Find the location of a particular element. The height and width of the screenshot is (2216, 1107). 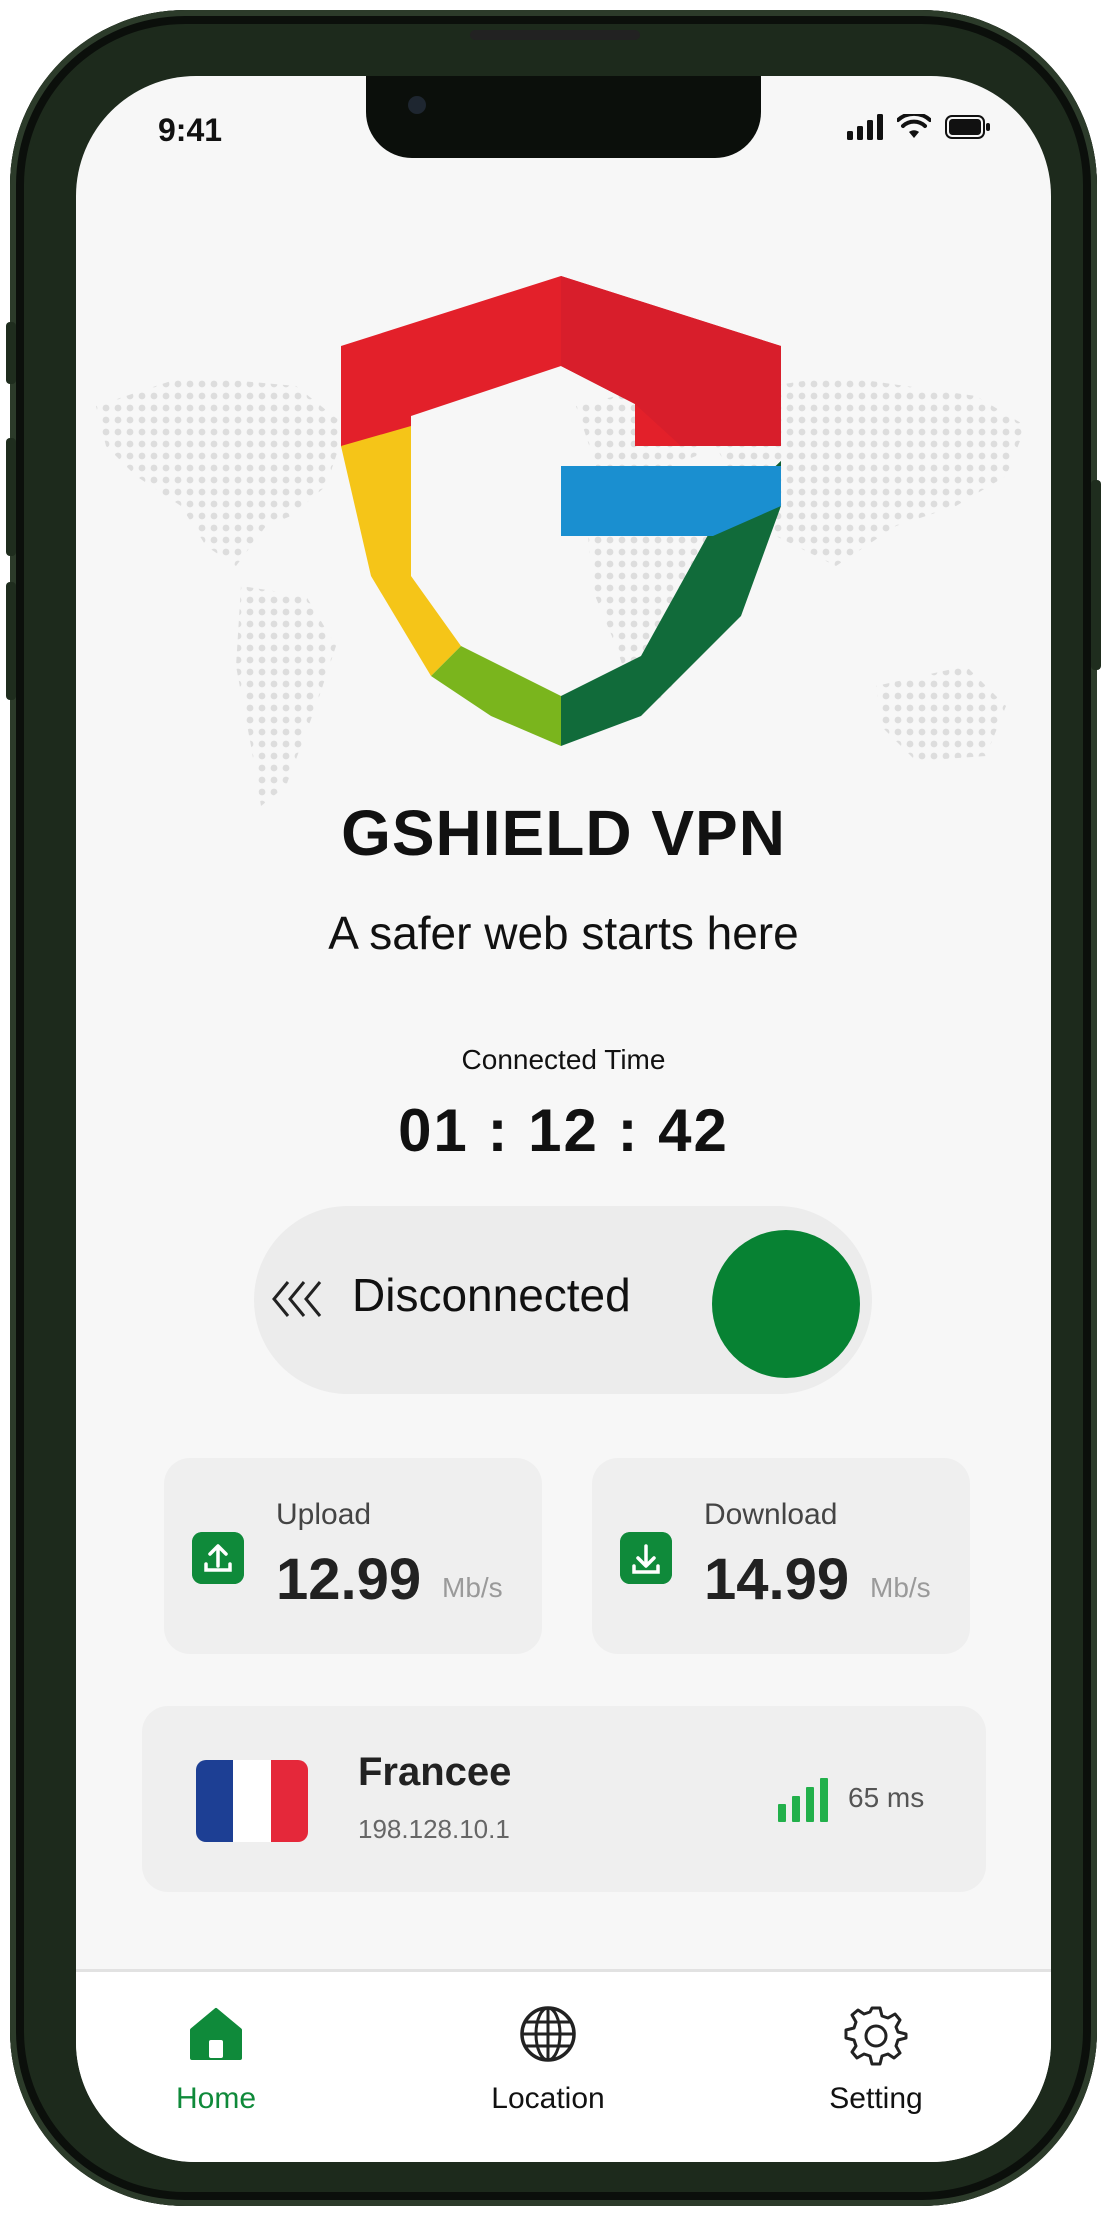

connection-toggle: Disconnected is located at coordinates (563, 1300).